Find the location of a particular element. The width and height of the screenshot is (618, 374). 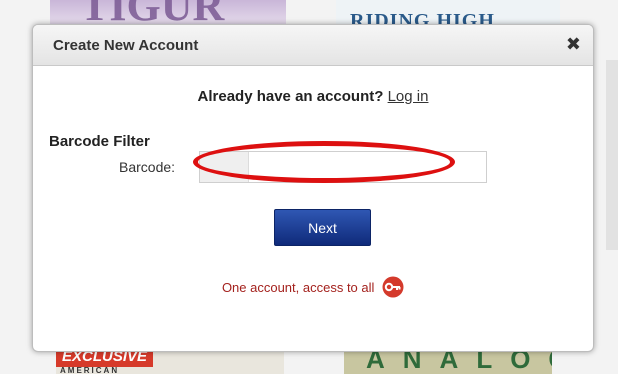

tagline: One account, access to all is located at coordinates (313, 288).